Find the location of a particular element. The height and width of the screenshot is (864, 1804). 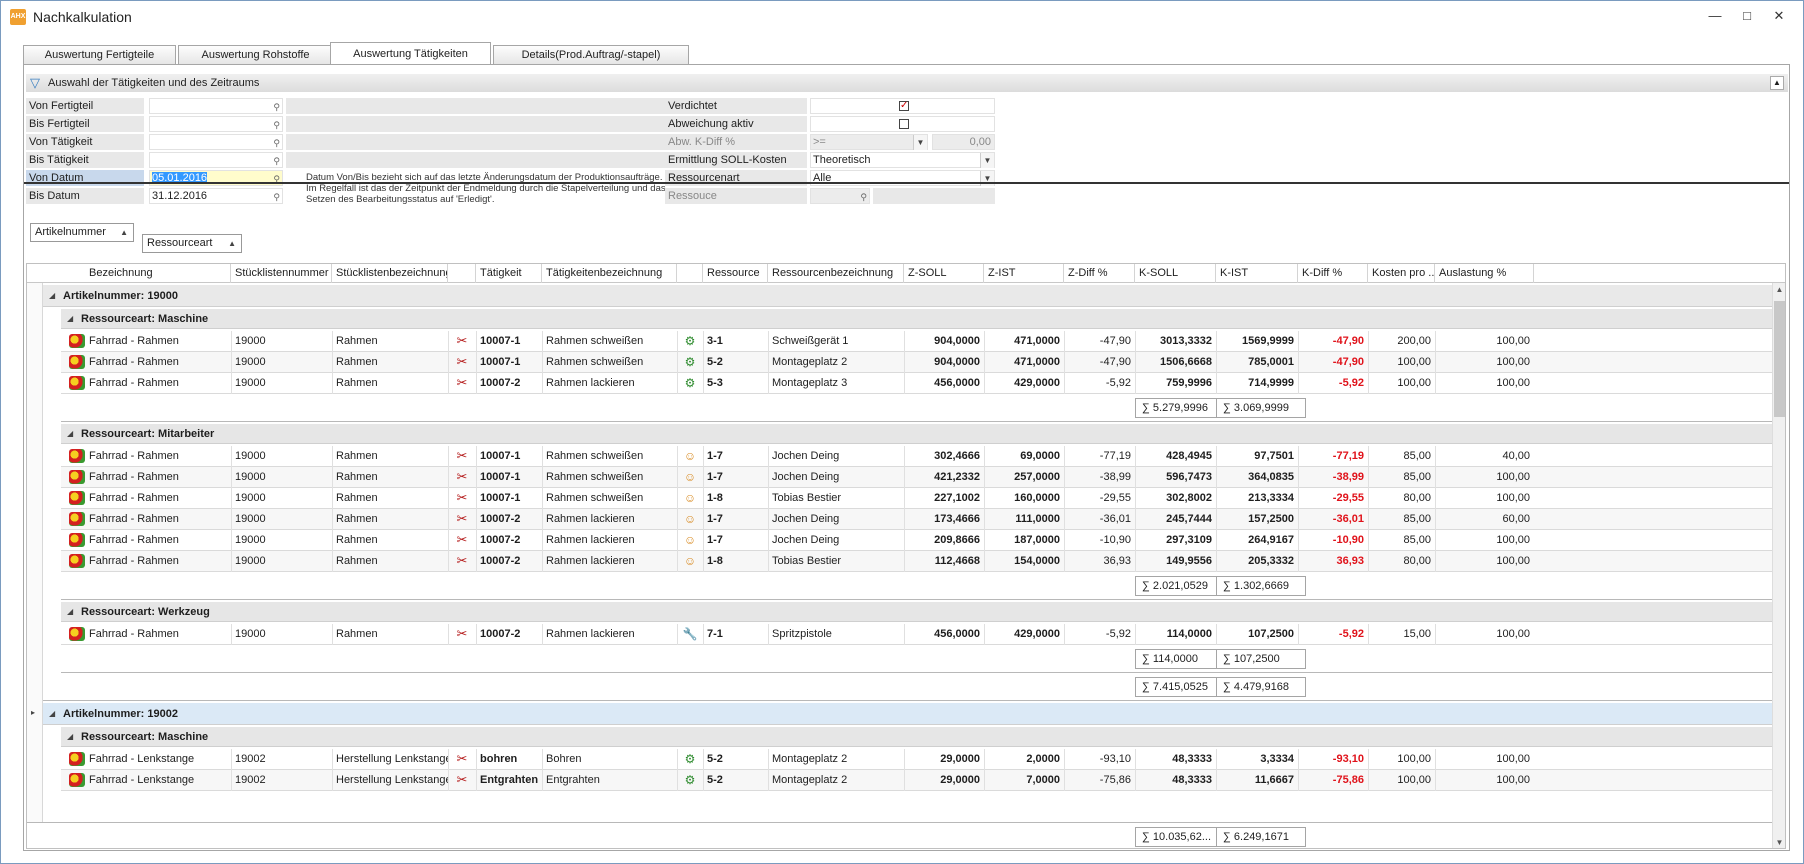

column-header-bezeichnung: Bezeichnung is located at coordinates (158, 273).